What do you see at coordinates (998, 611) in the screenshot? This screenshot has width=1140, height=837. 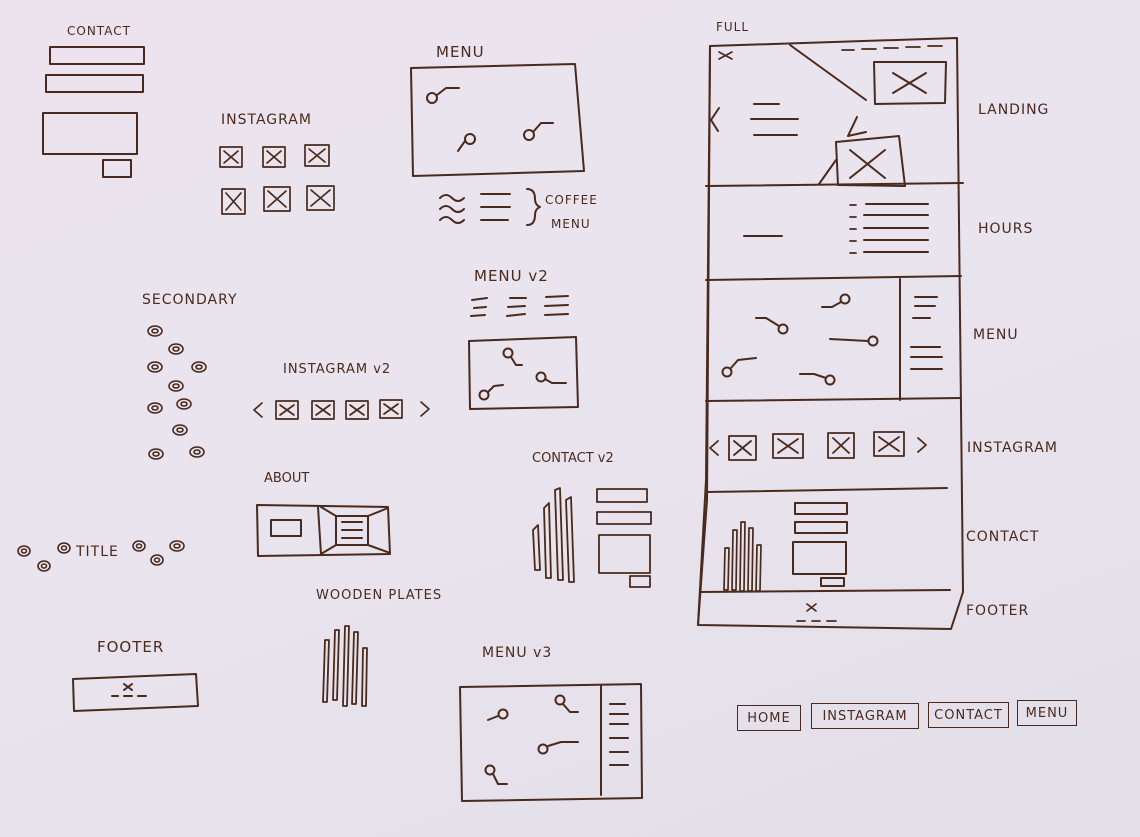 I see `section-label-footer: FOOTER` at bounding box center [998, 611].